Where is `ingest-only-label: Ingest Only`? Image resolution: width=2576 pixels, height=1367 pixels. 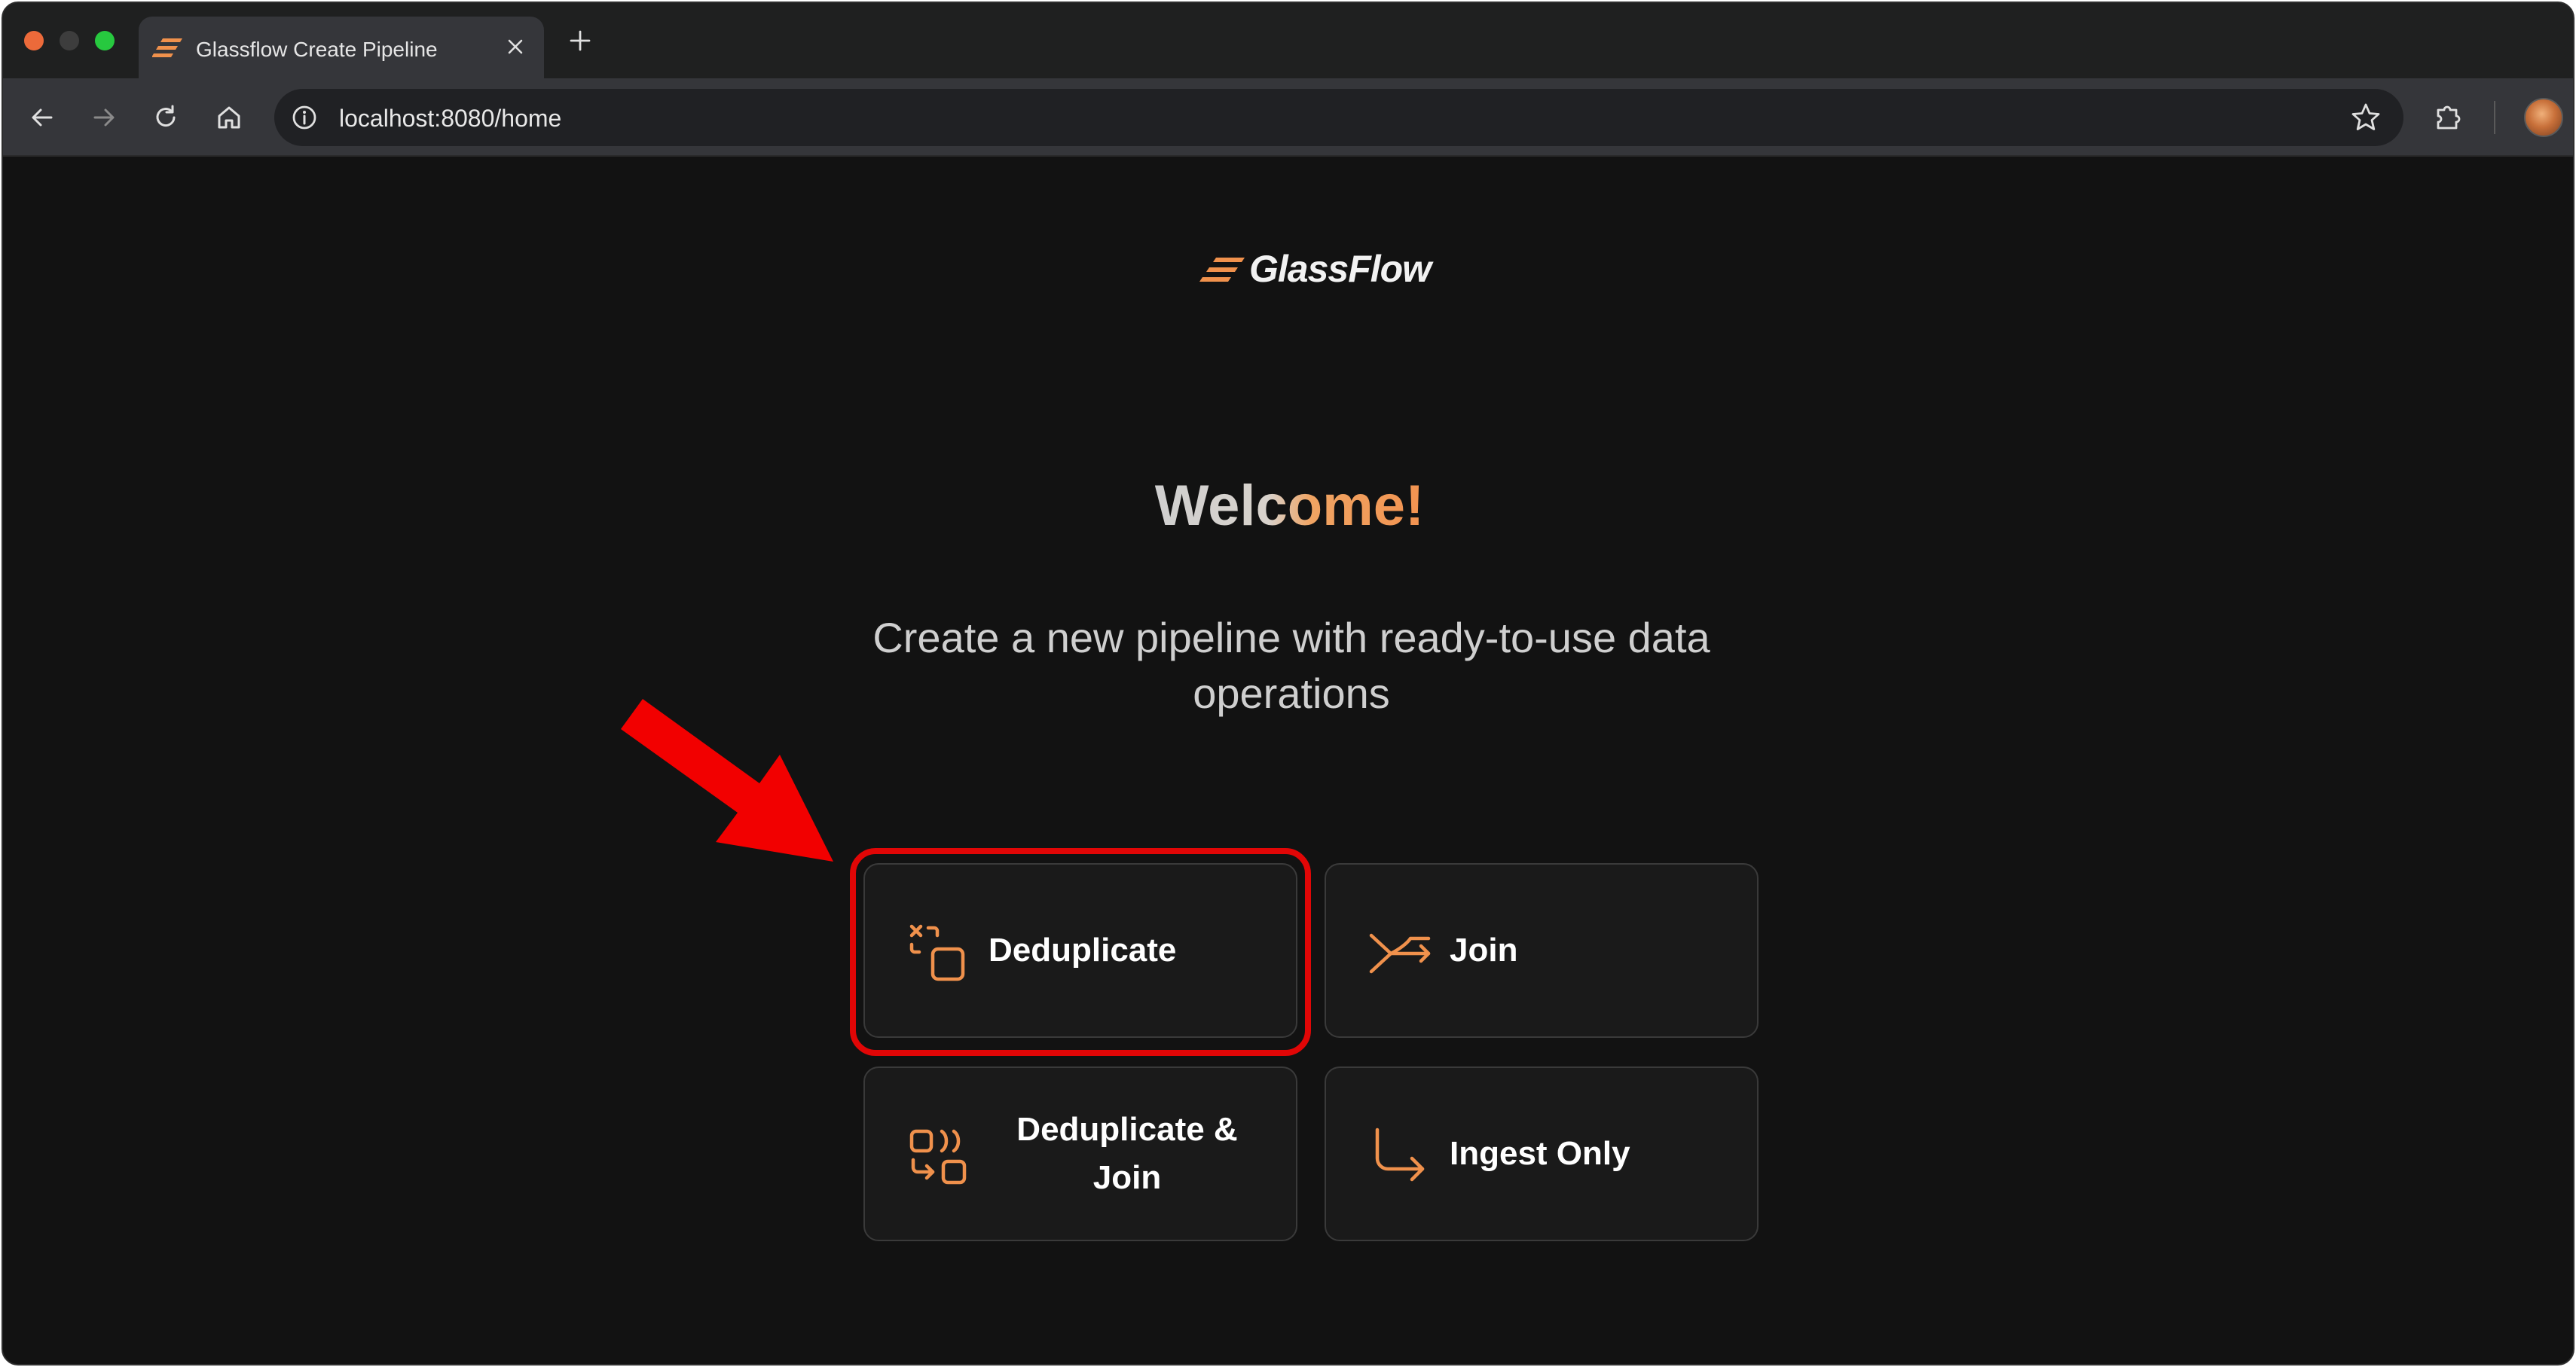 ingest-only-label: Ingest Only is located at coordinates (1540, 1153).